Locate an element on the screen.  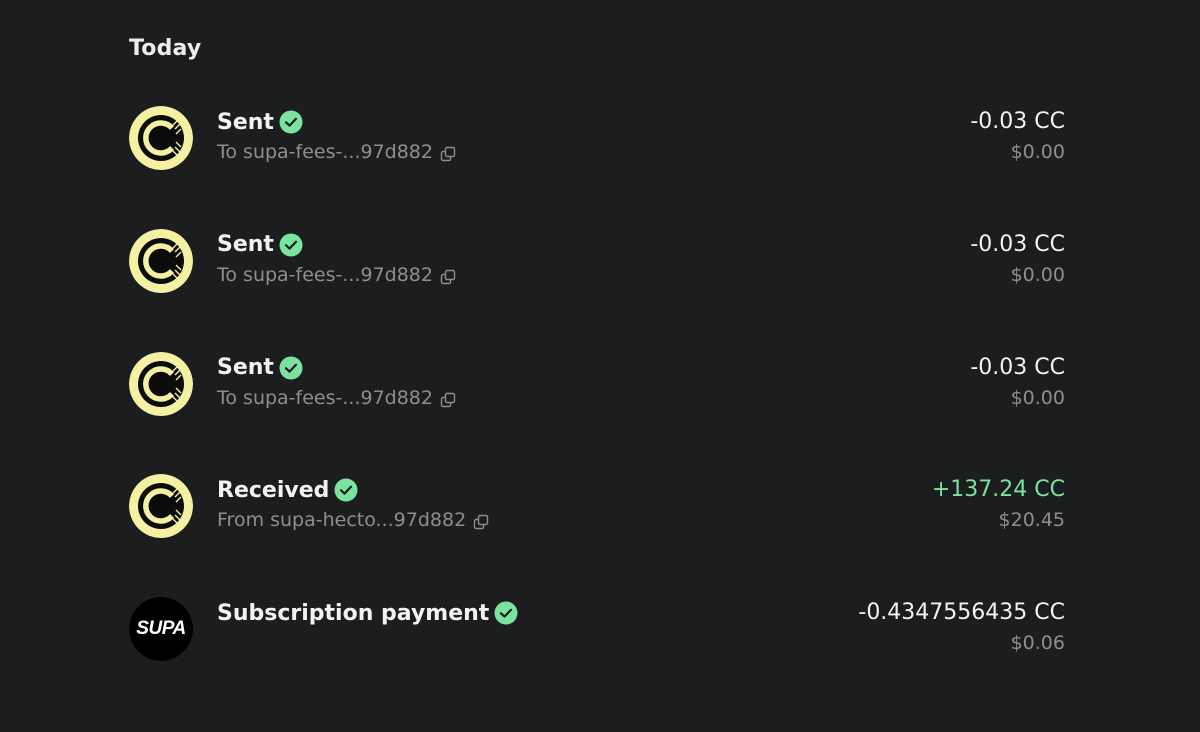
transaction-amount: -0.4347556435 CC is located at coordinates (961, 613).